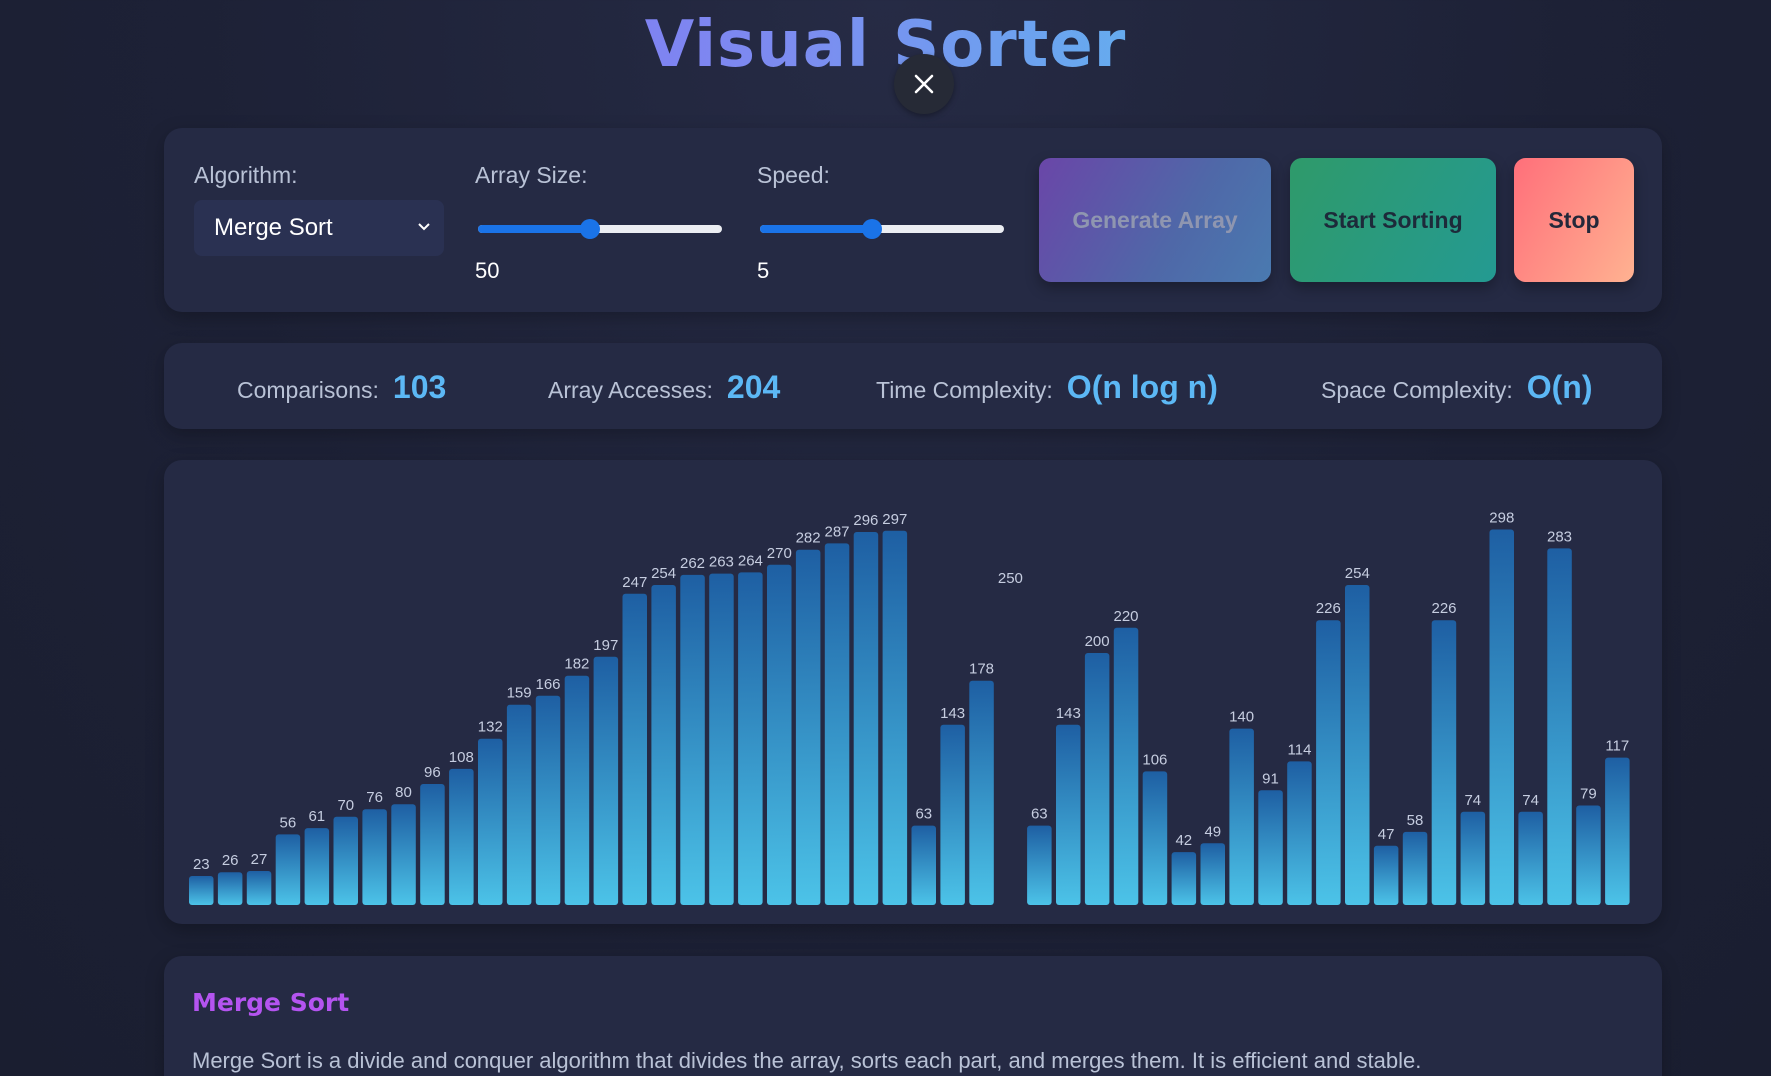 The width and height of the screenshot is (1771, 1076). I want to click on algorithm-select-value: Merge Sort, so click(273, 227).